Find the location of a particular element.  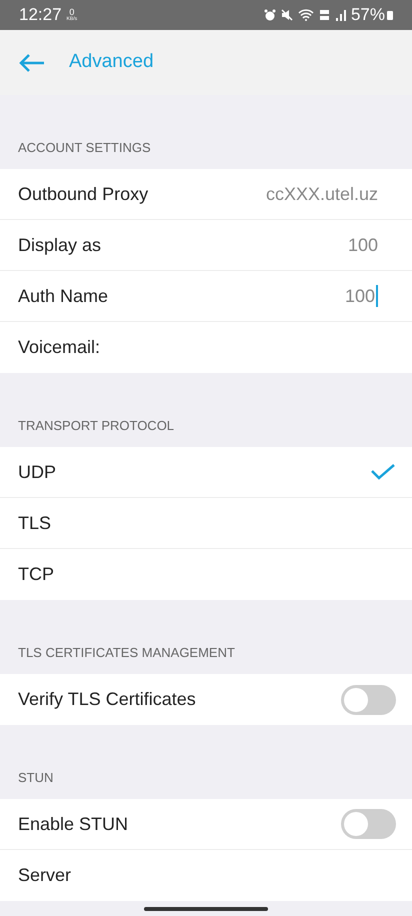

setting-label: TCP is located at coordinates (36, 574).